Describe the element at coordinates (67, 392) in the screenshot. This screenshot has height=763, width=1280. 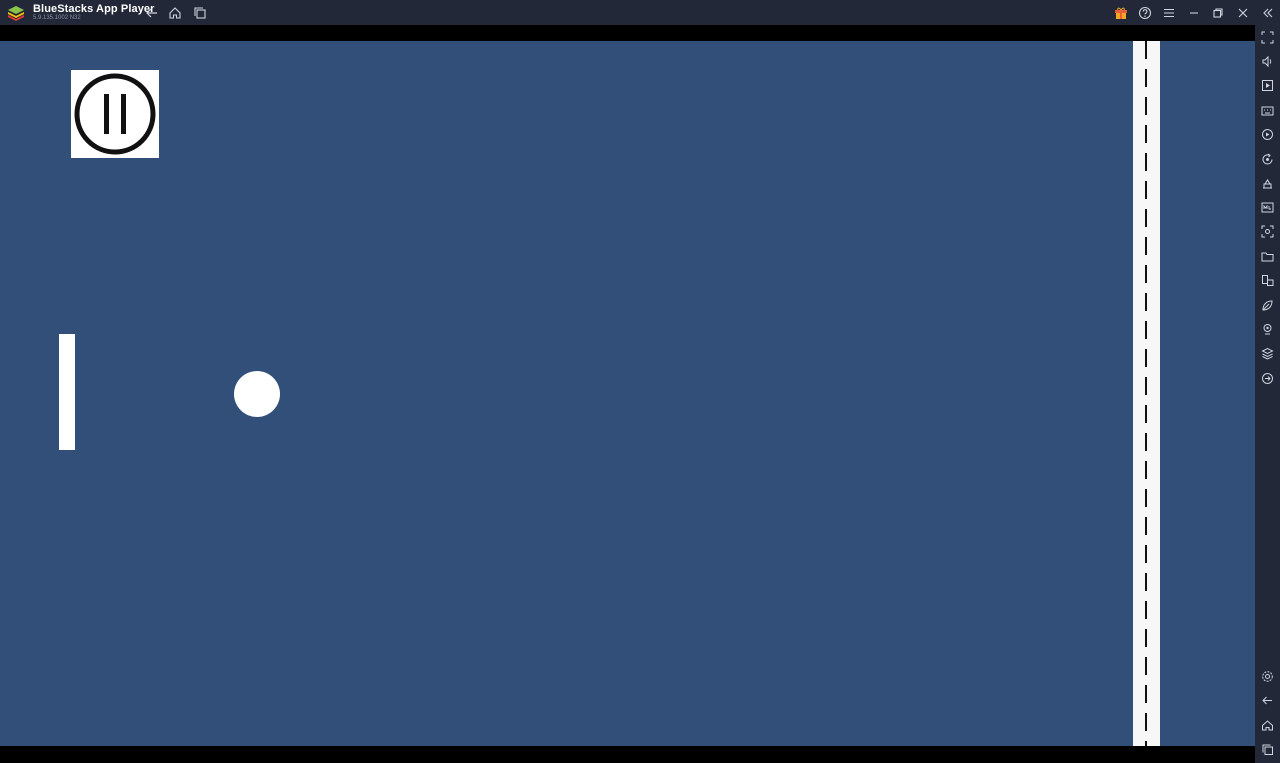
I see `player-paddle` at that location.